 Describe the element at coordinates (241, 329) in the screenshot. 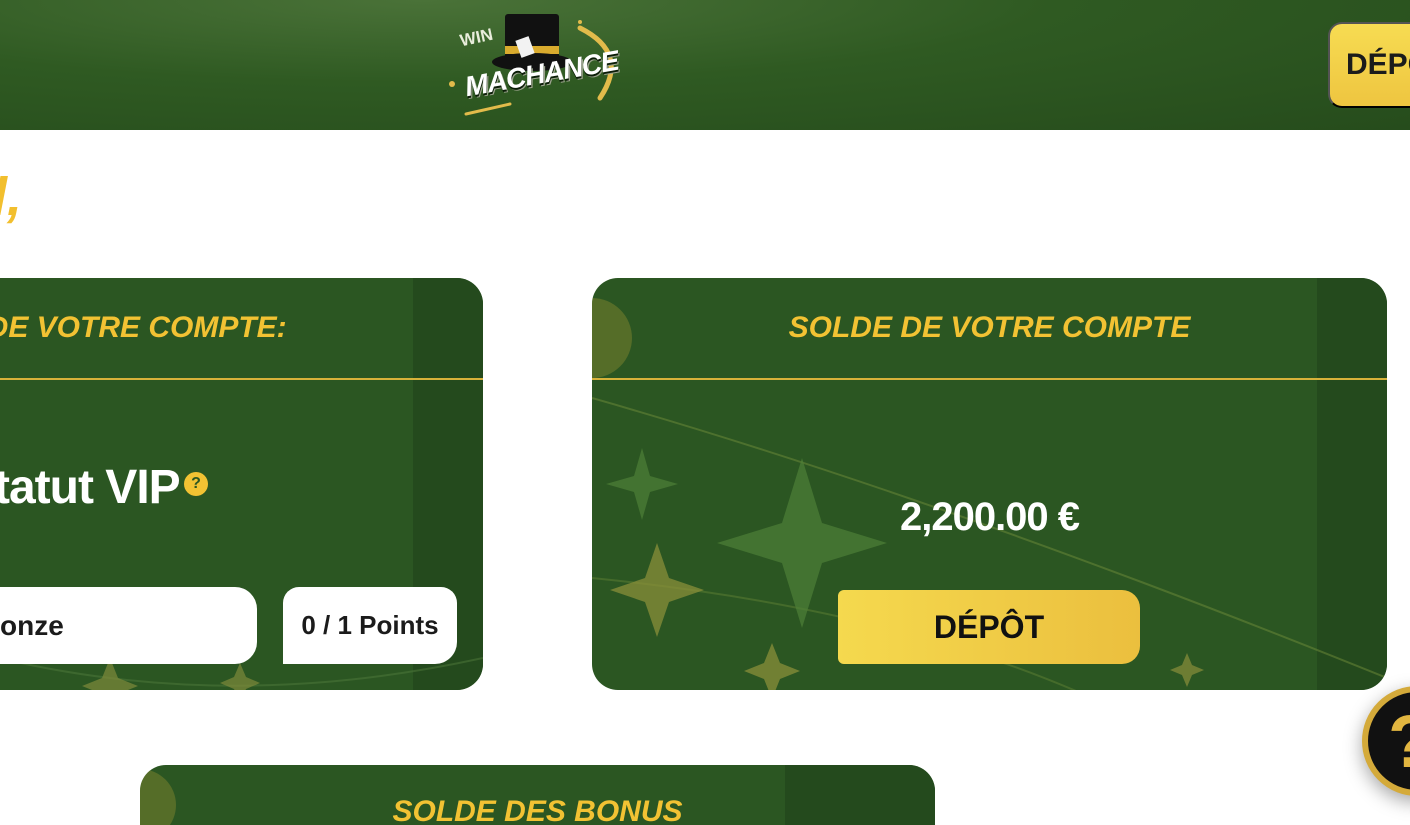

I see `vip-card-title: T DE VOTRE COMPTE:` at that location.